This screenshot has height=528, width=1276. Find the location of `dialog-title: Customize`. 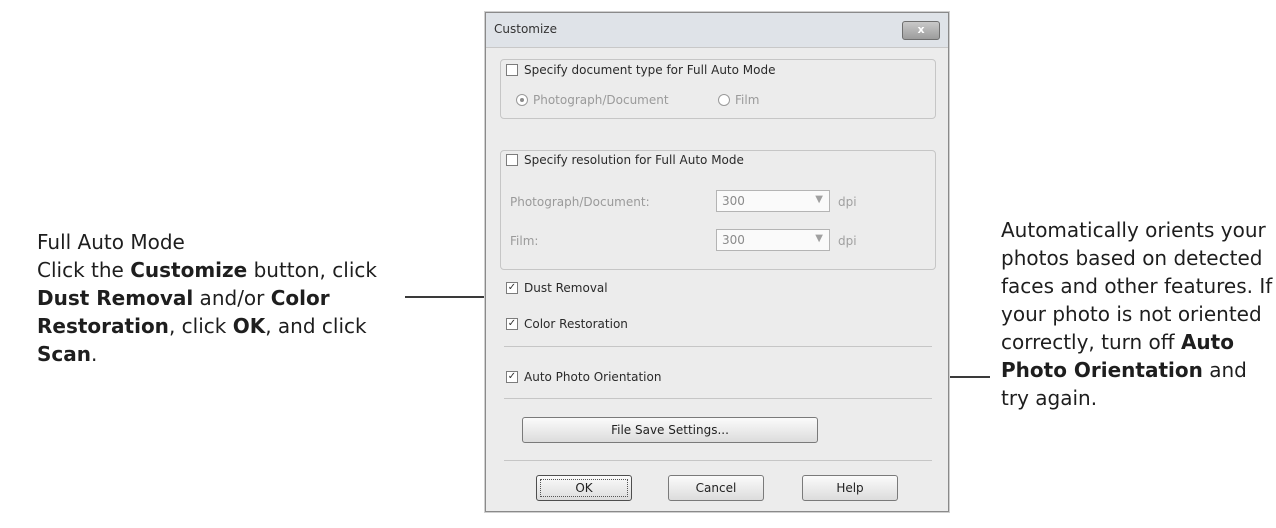

dialog-title: Customize is located at coordinates (525, 29).